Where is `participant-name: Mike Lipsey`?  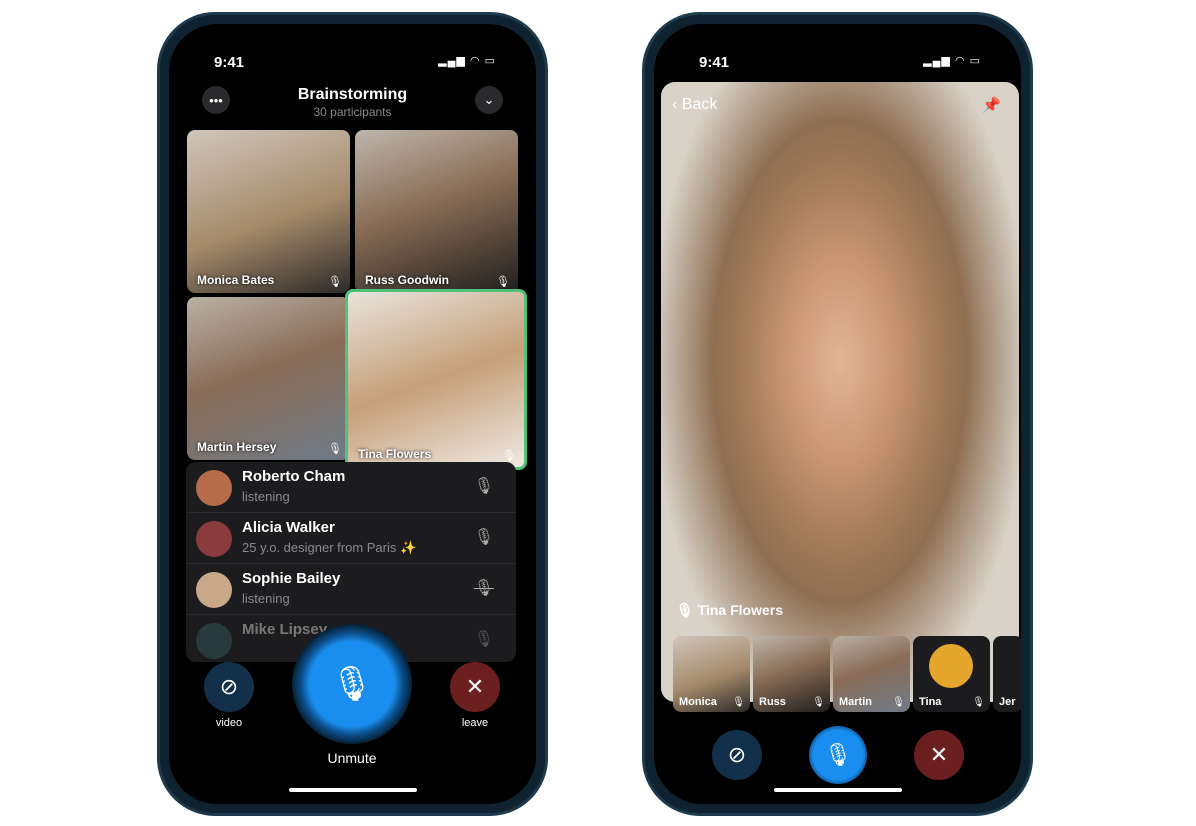
participant-name: Mike Lipsey is located at coordinates (285, 629).